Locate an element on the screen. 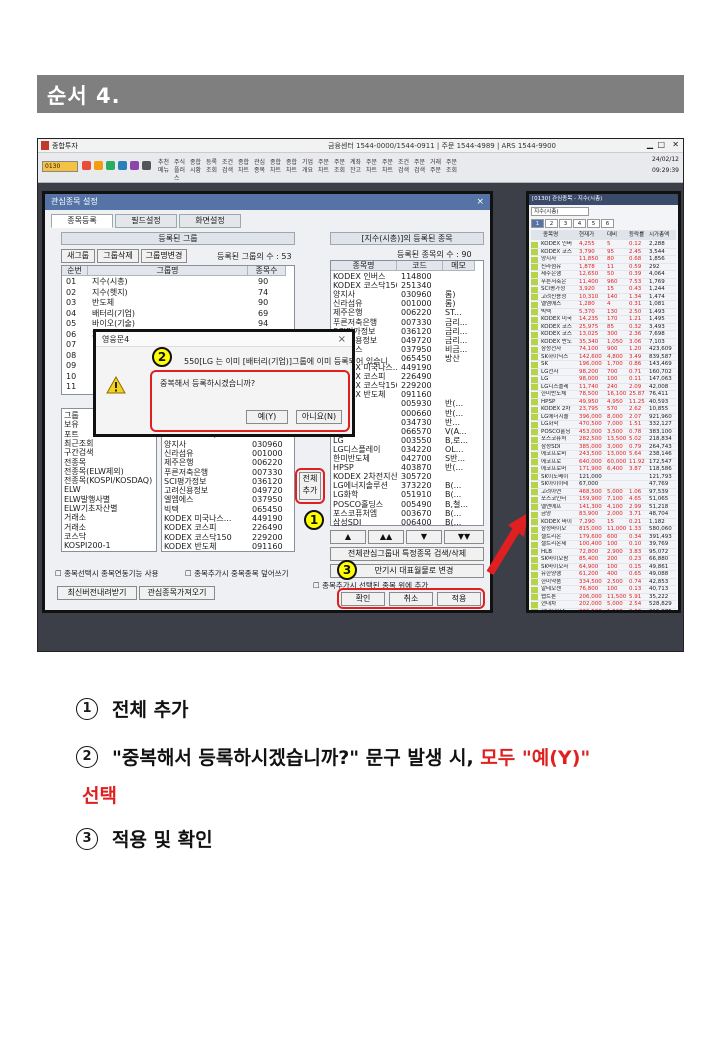 This screenshot has height=1040, width=720. toolbar-menu-item: 종합시황 is located at coordinates (197, 167).